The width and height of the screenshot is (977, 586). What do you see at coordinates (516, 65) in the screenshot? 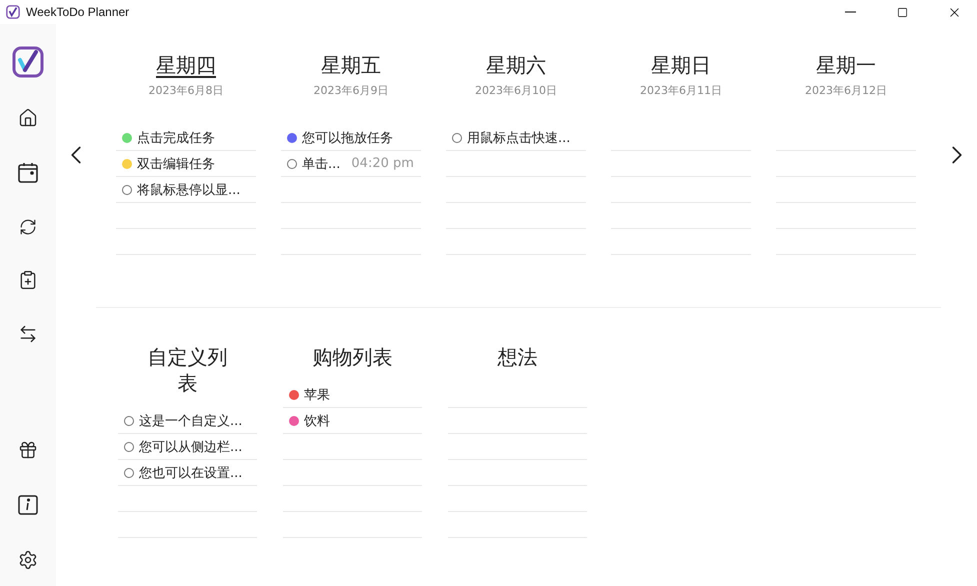
I see `day-name: 星期六` at bounding box center [516, 65].